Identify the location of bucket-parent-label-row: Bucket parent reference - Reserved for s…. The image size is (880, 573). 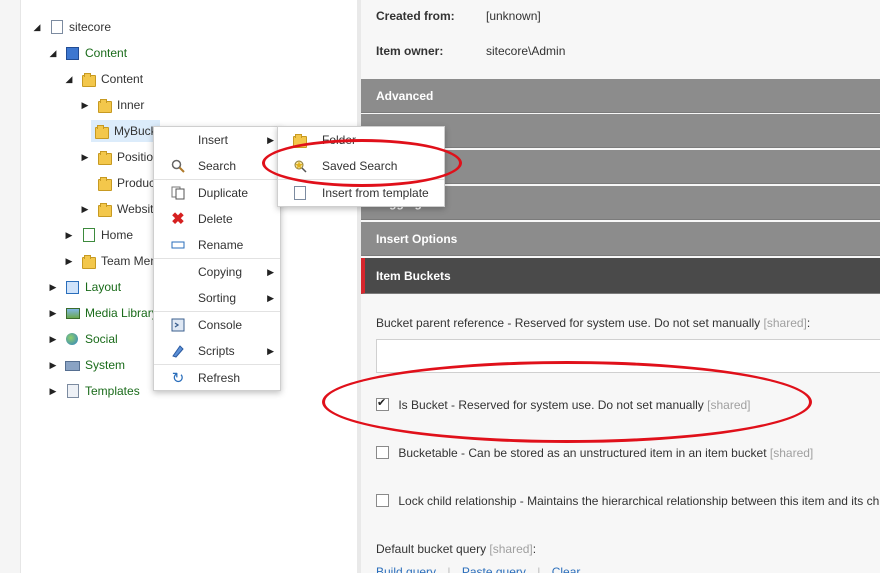
(593, 323).